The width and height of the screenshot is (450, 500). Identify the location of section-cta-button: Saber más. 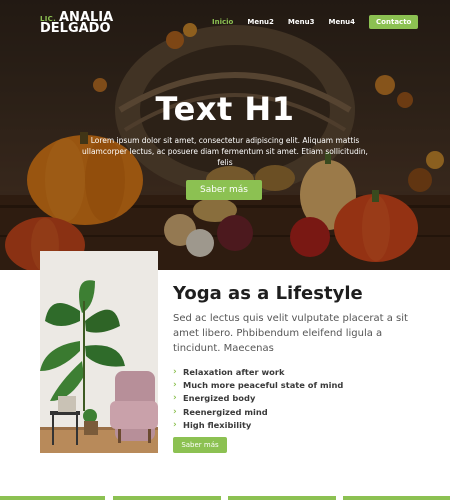
(200, 445).